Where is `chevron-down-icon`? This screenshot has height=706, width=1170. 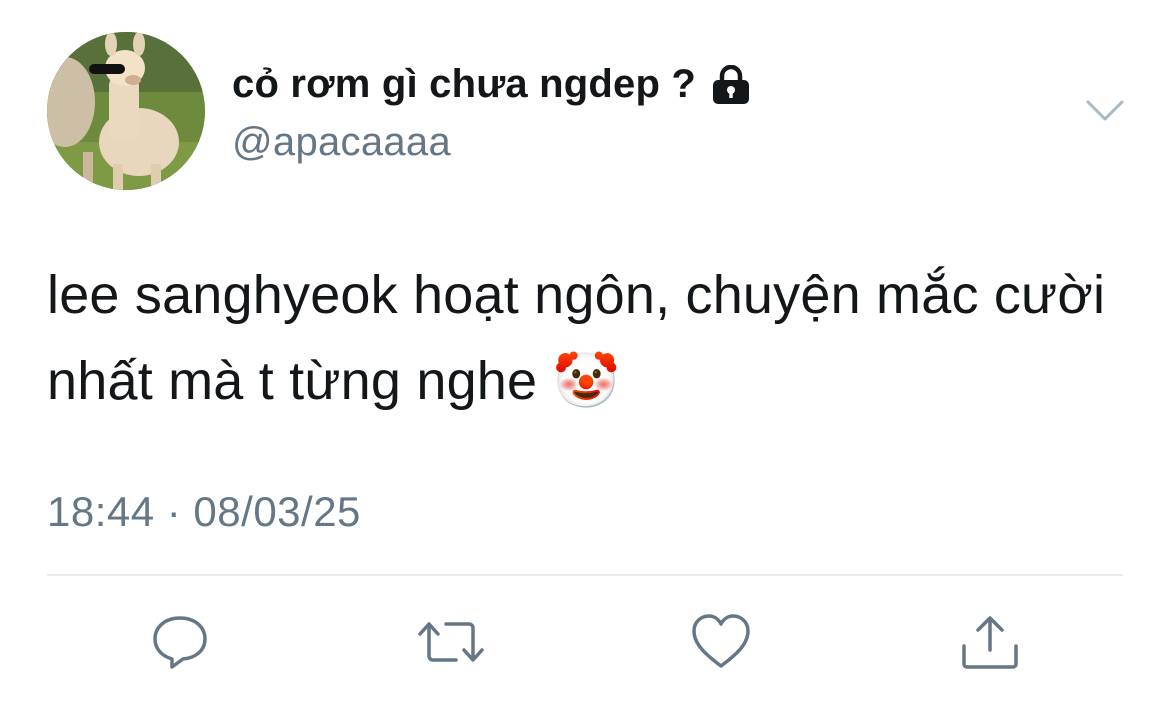
chevron-down-icon is located at coordinates (1105, 111).